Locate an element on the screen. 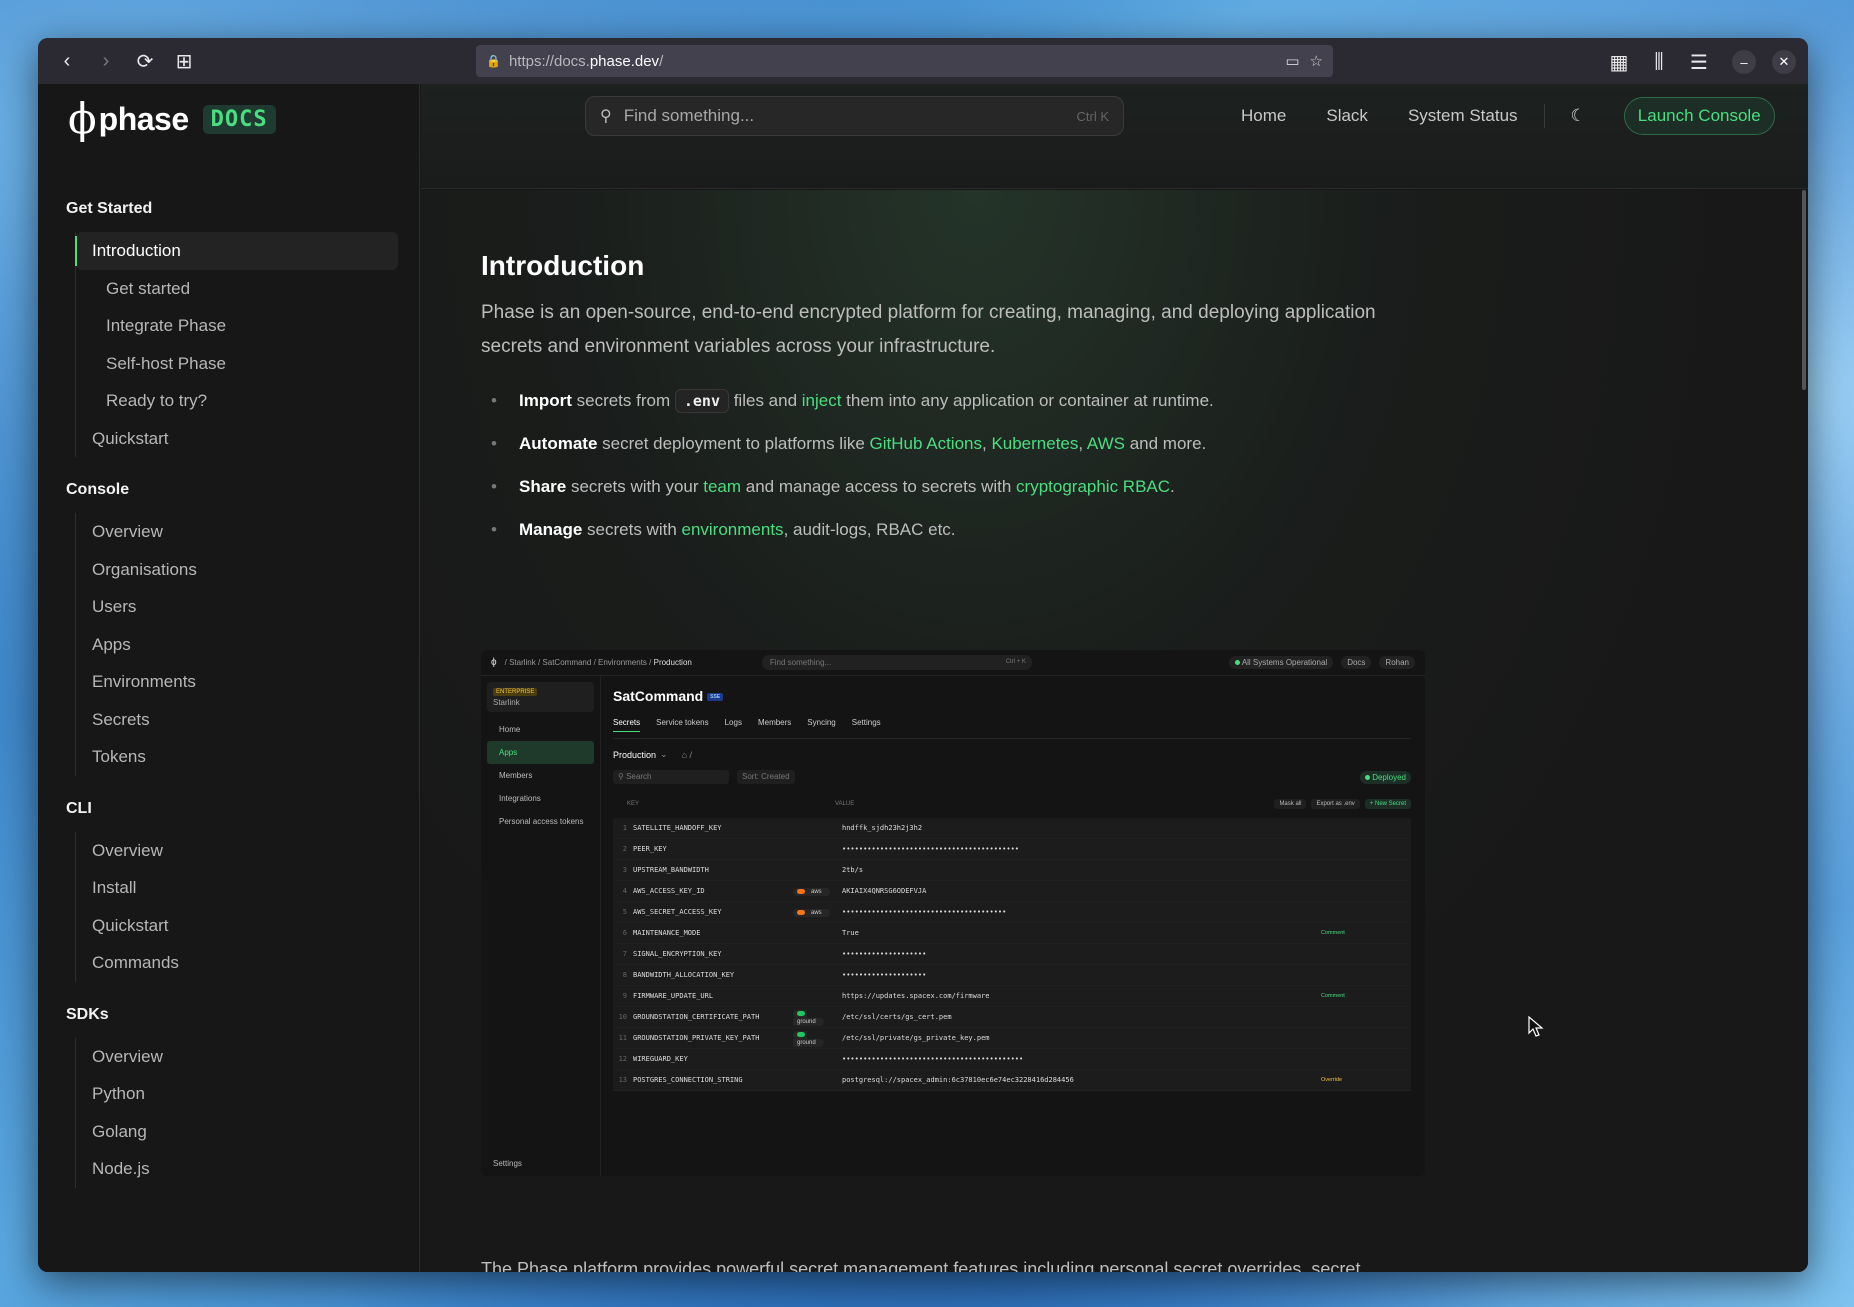  theme-toggle-moon-icon: ☾ is located at coordinates (1578, 116).